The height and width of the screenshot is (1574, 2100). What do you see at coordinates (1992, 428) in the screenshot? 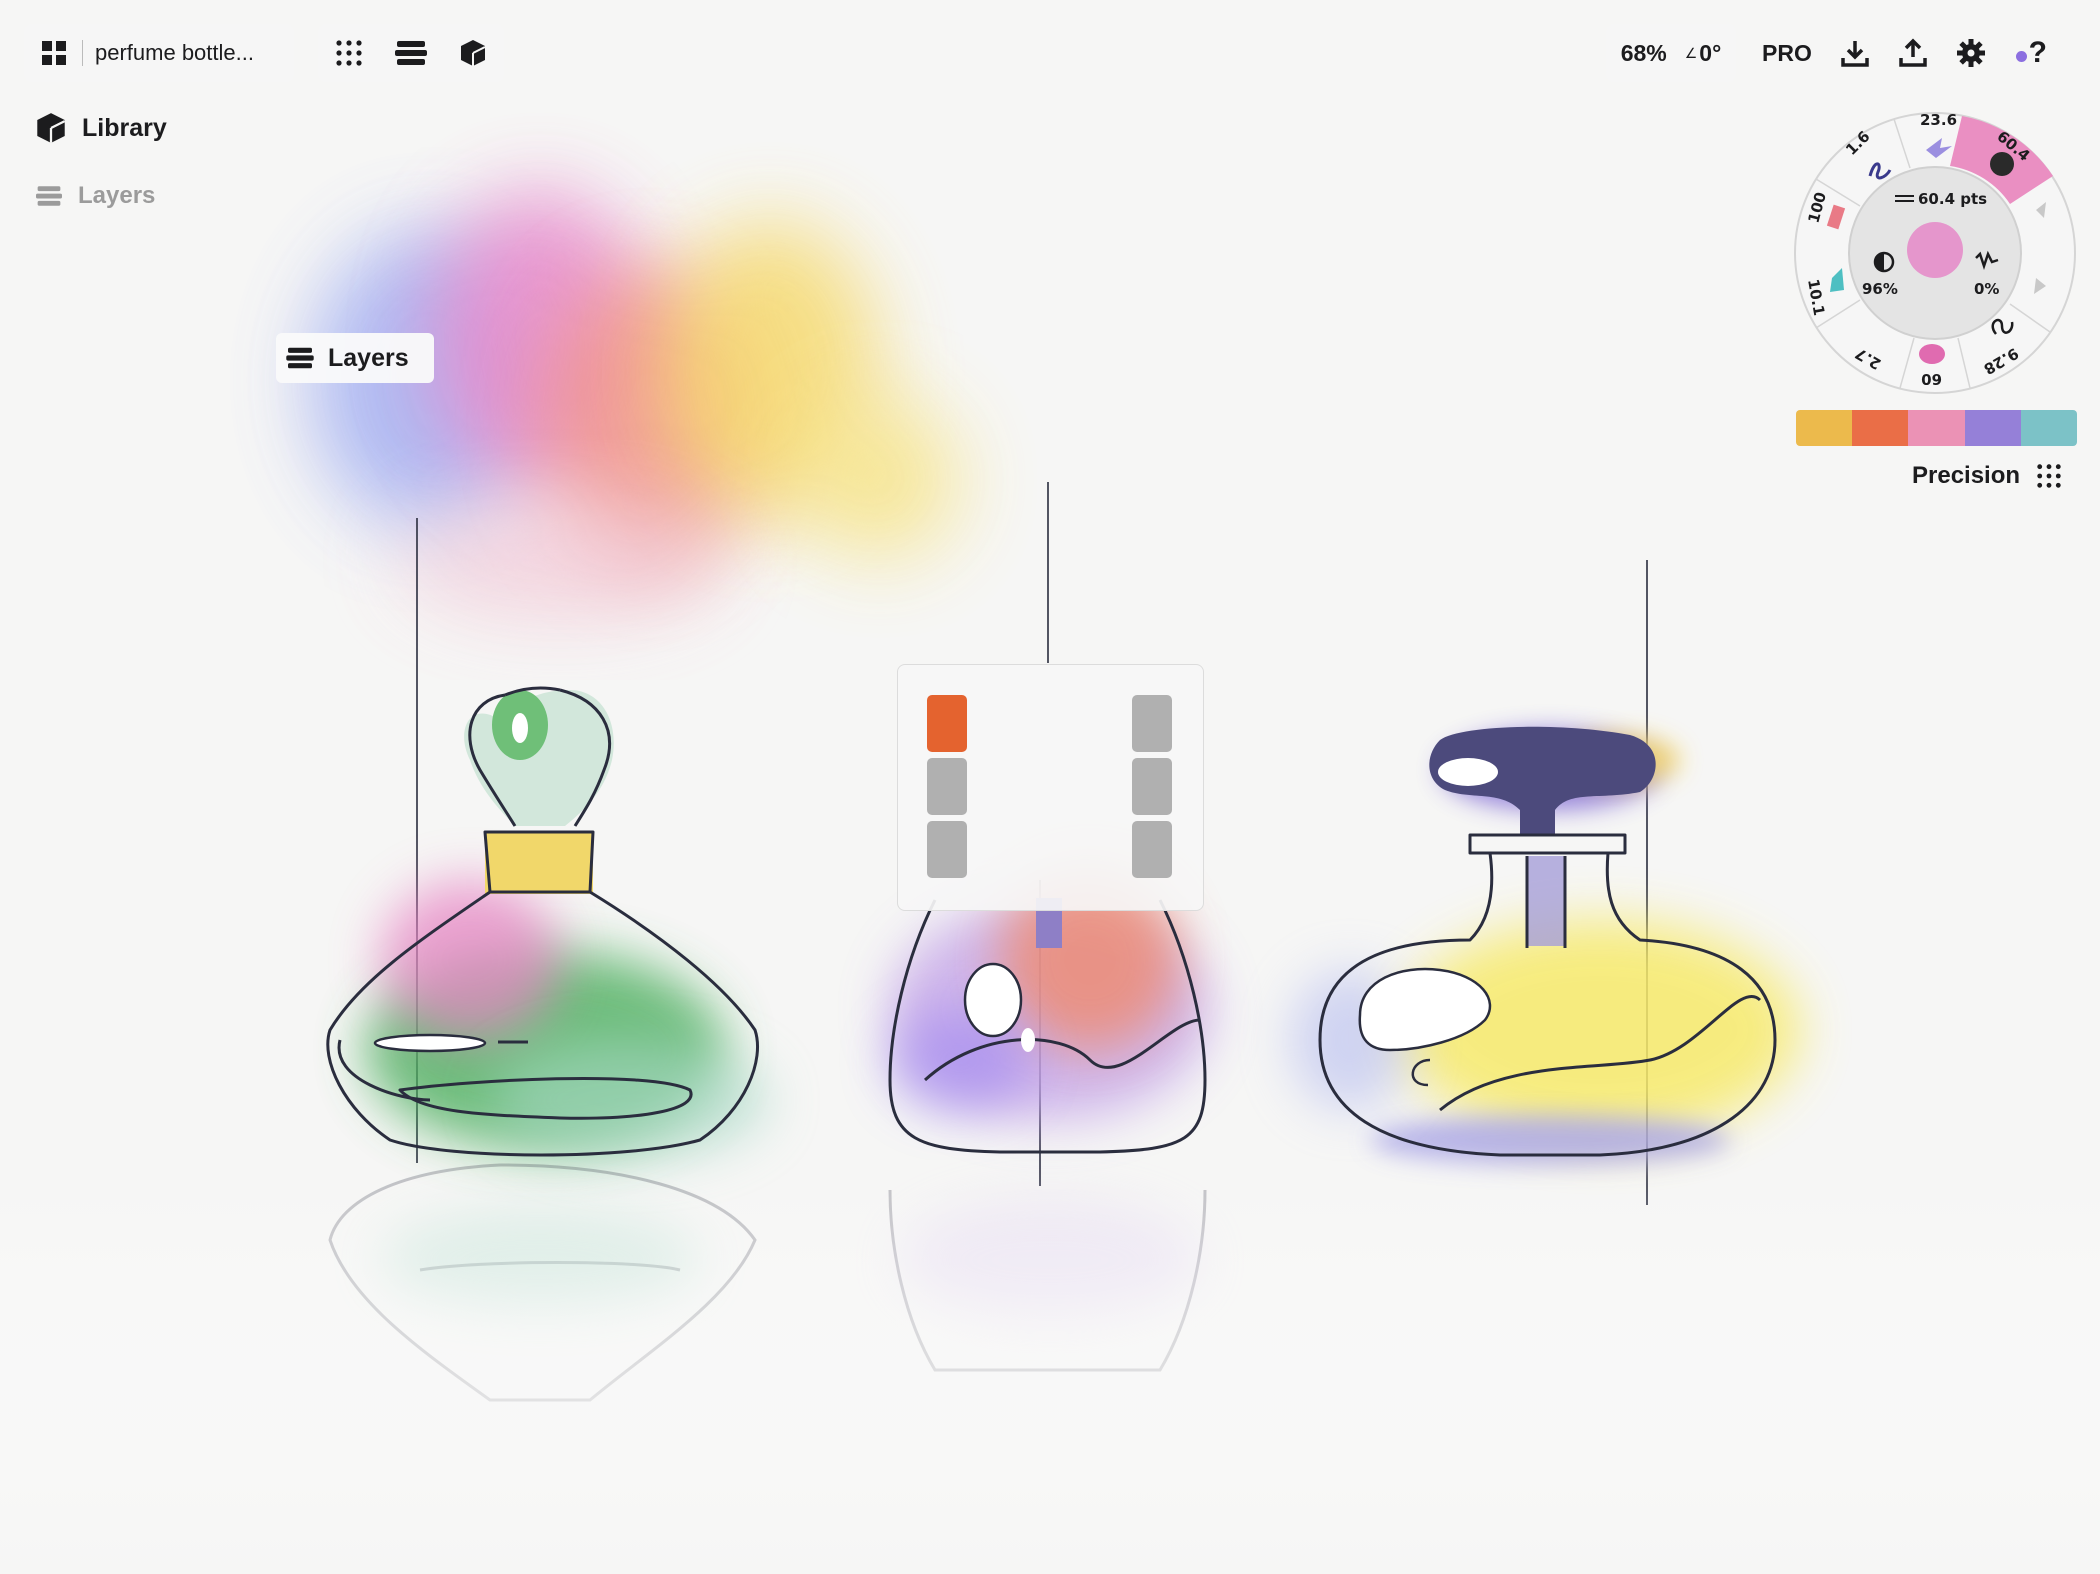
I see `palette-swatch-purple` at bounding box center [1992, 428].